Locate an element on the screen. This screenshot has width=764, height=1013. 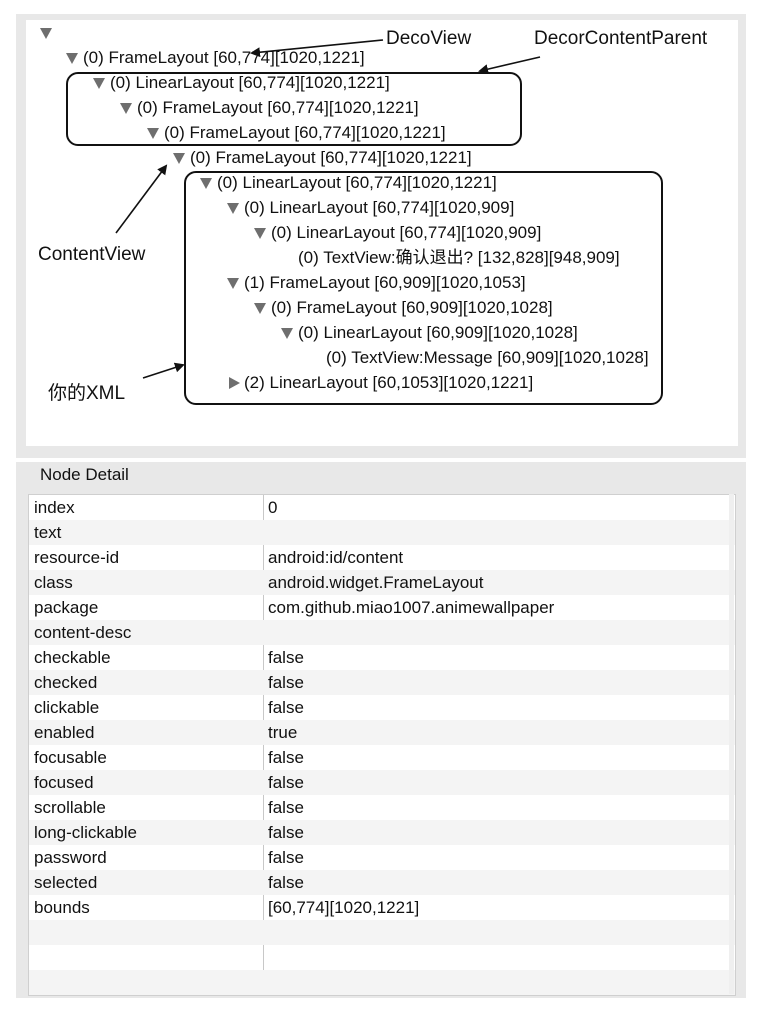
table-row: selected false is located at coordinates (382, 882).